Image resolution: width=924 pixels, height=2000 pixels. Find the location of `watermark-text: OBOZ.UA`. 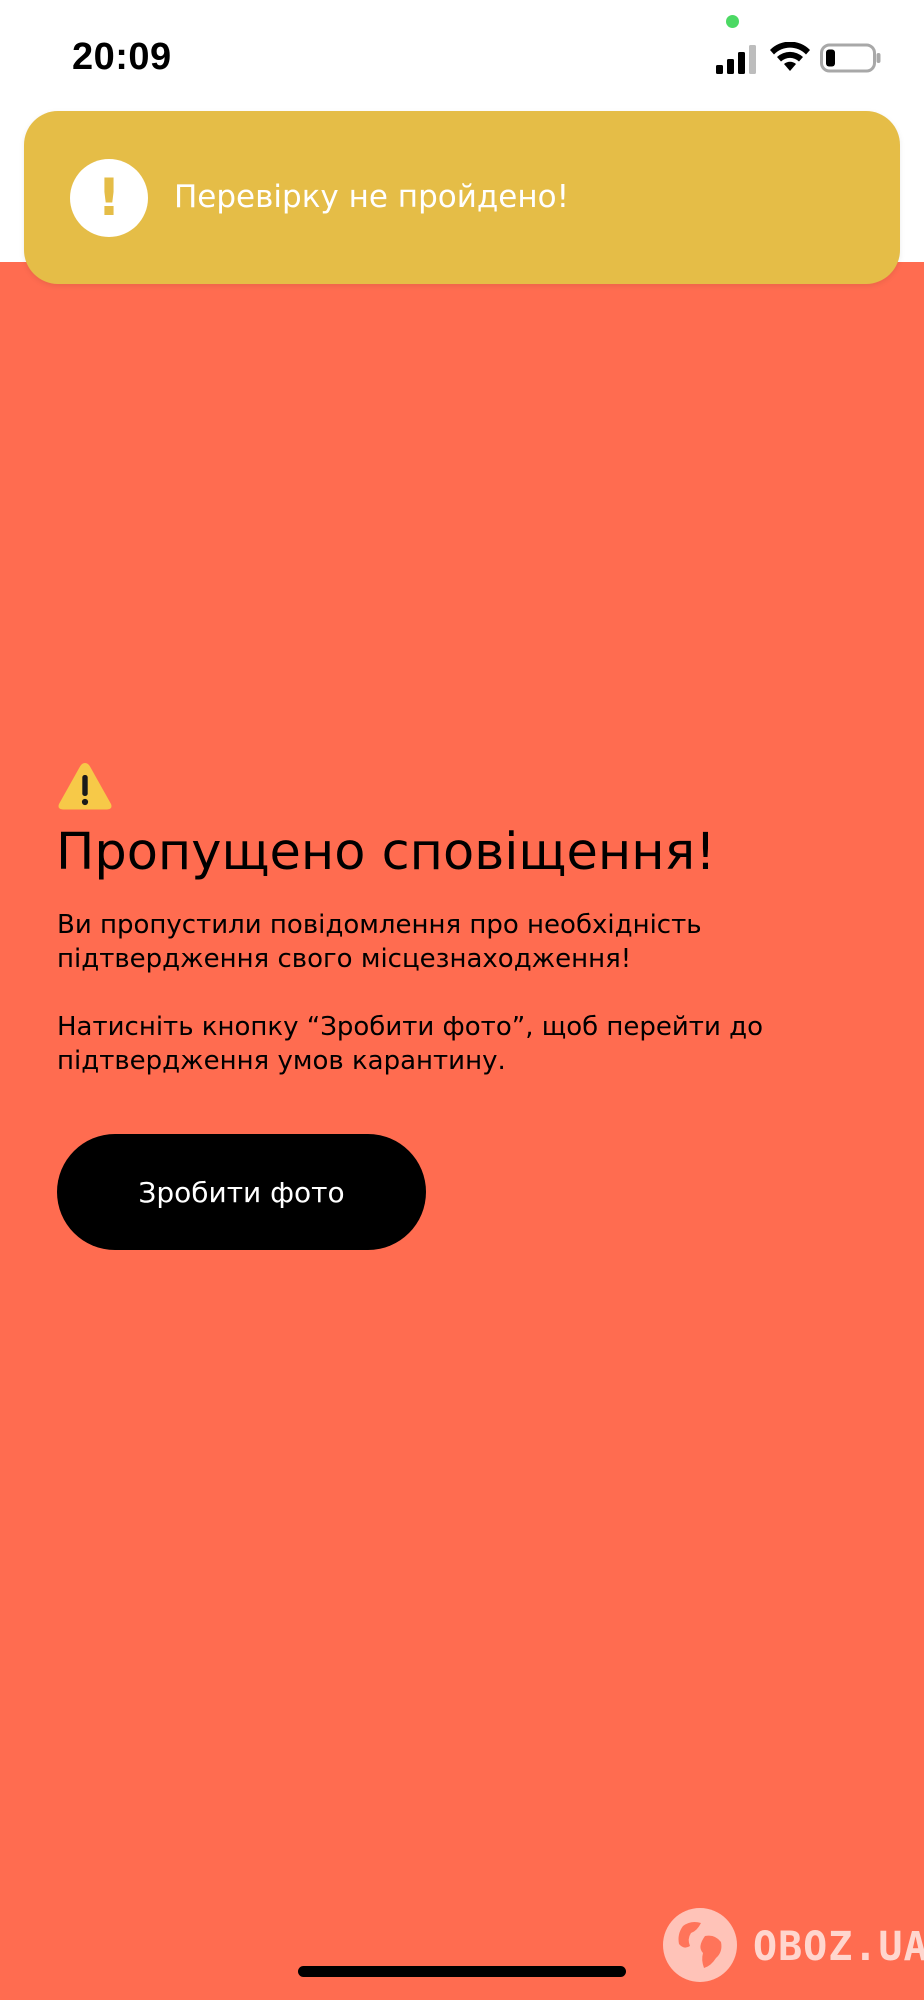

watermark-text: OBOZ.UA is located at coordinates (838, 1947).